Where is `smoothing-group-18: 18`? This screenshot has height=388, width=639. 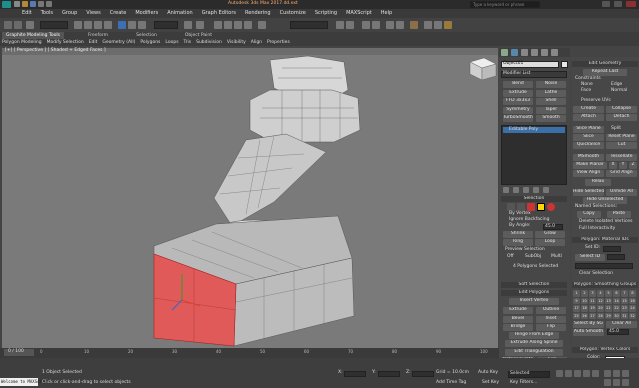 smoothing-group-18: 18 is located at coordinates (584, 308).